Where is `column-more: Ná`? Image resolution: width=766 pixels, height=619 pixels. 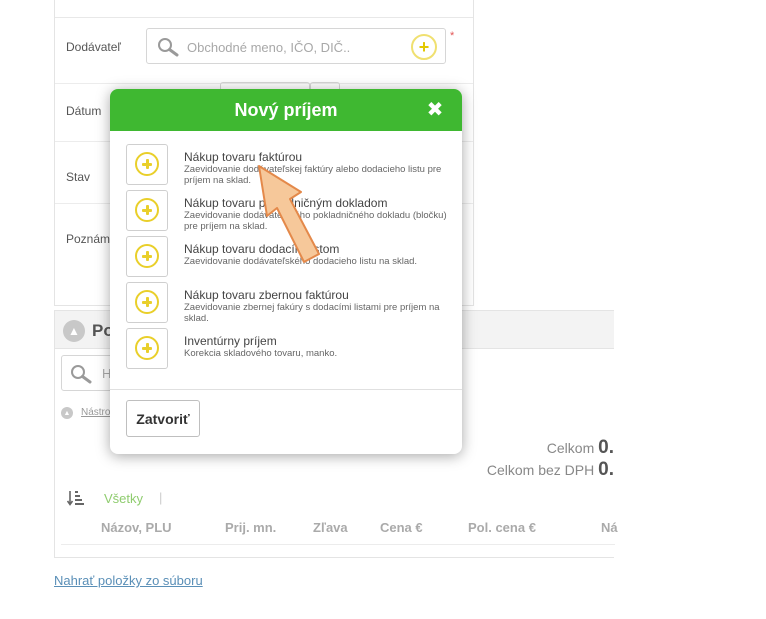 column-more: Ná is located at coordinates (609, 527).